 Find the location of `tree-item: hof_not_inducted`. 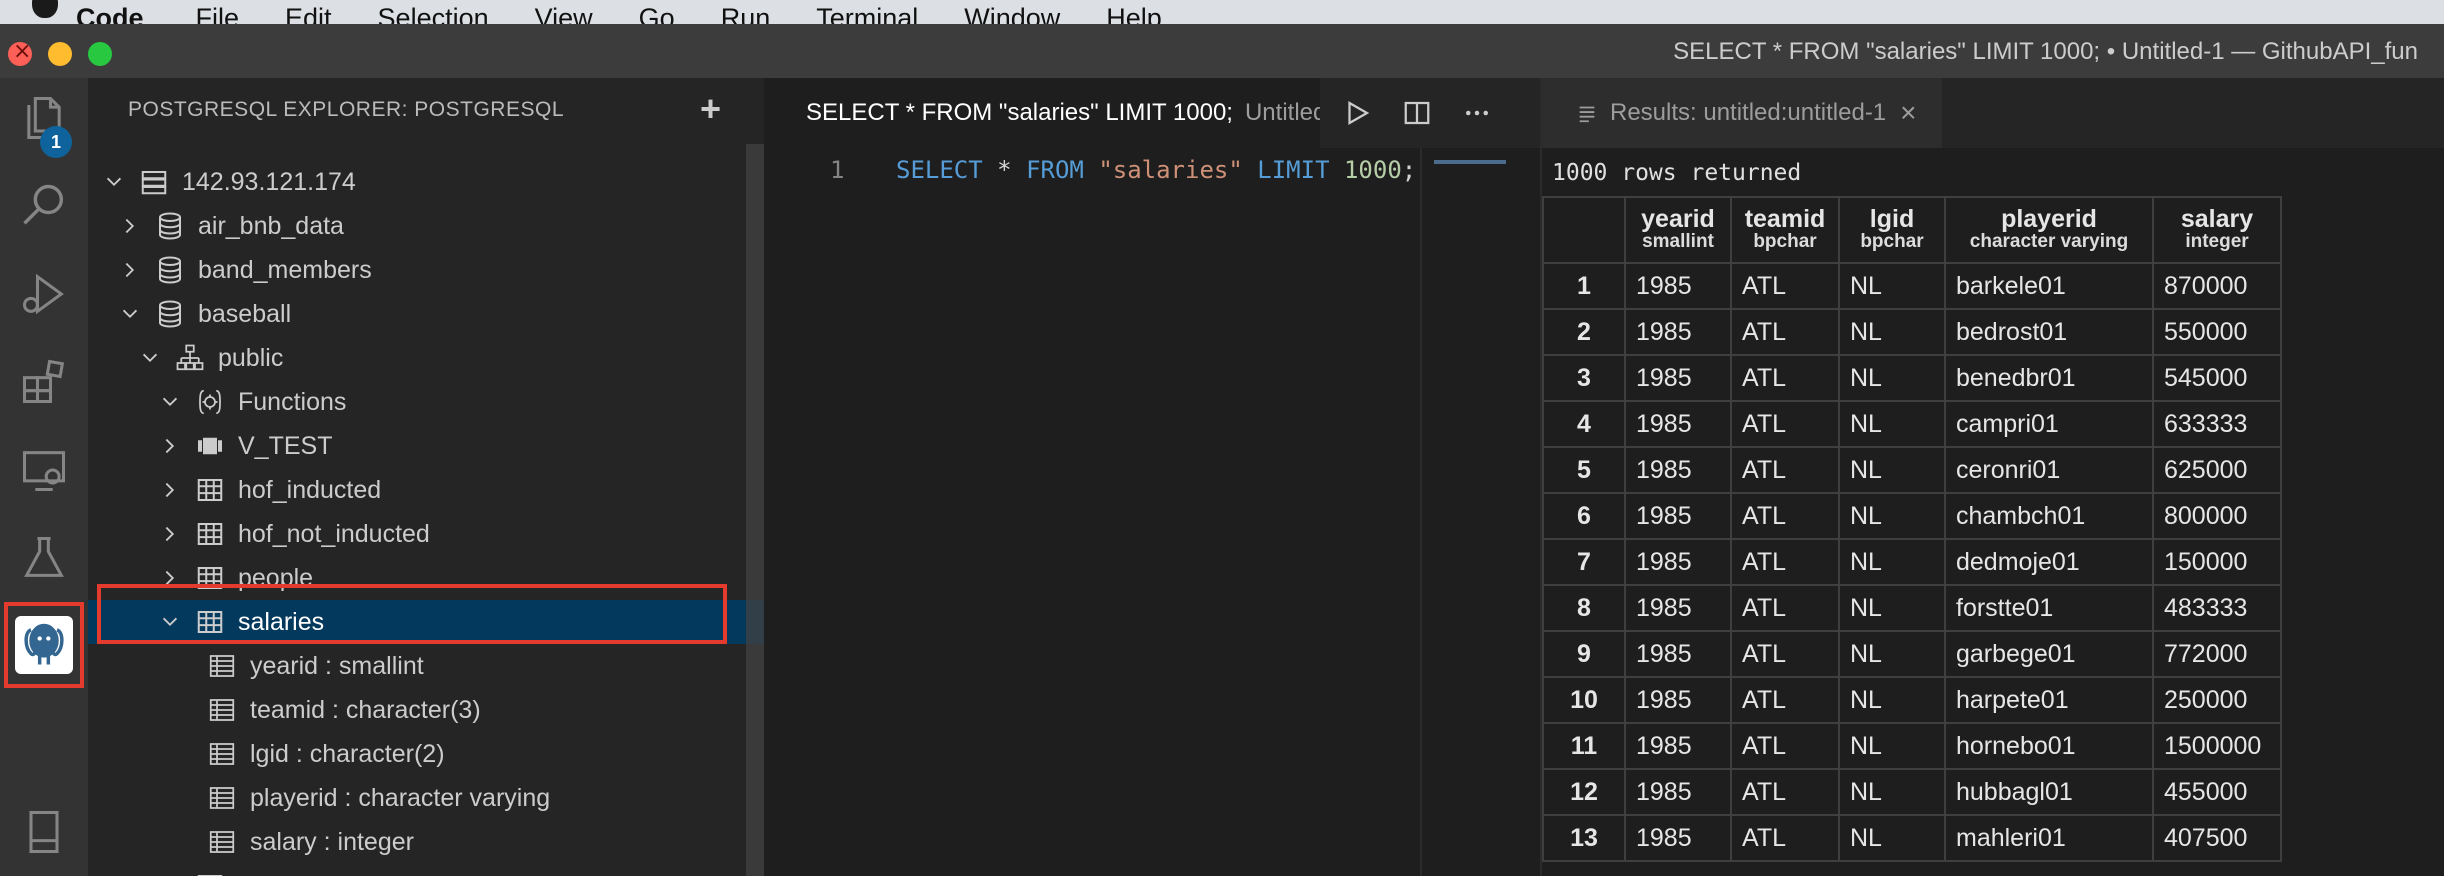

tree-item: hof_not_inducted is located at coordinates (426, 534).